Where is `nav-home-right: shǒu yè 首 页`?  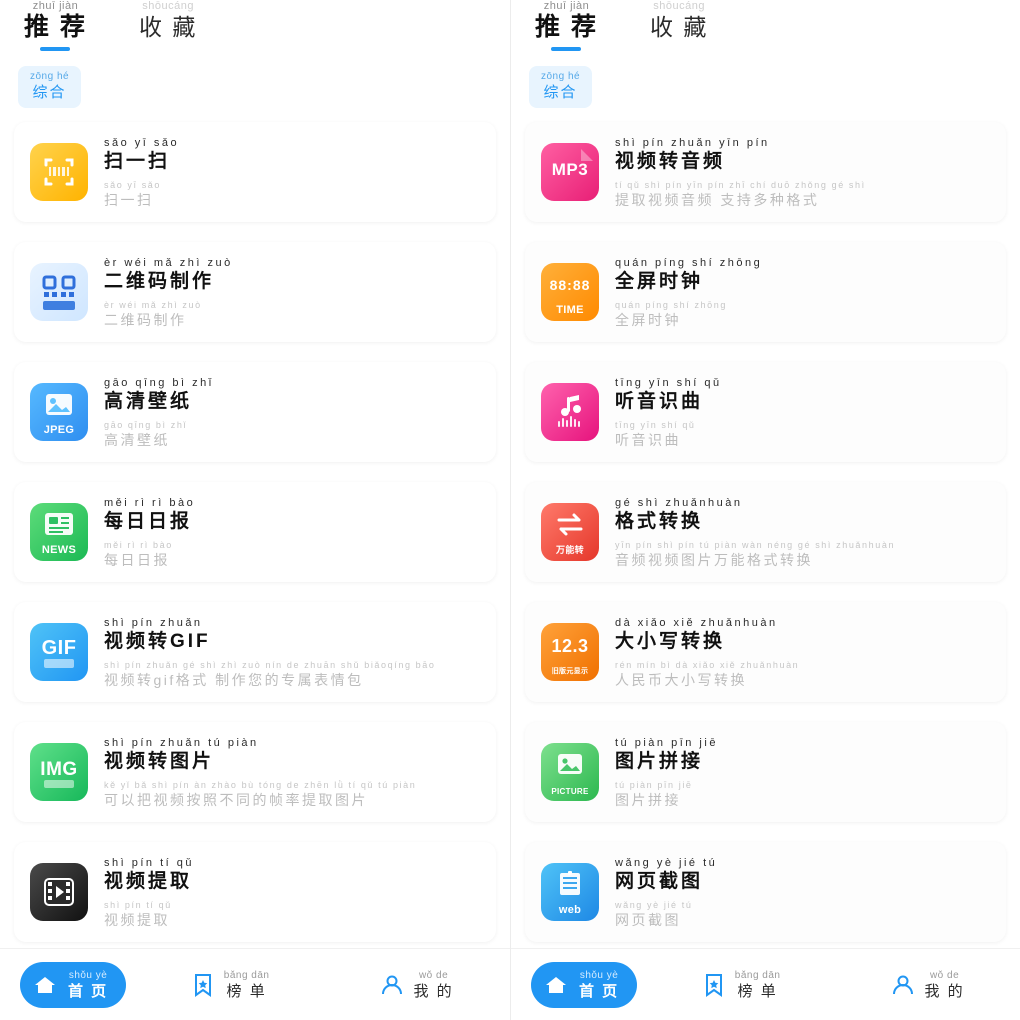 nav-home-right: shǒu yè 首 页 is located at coordinates (584, 984).